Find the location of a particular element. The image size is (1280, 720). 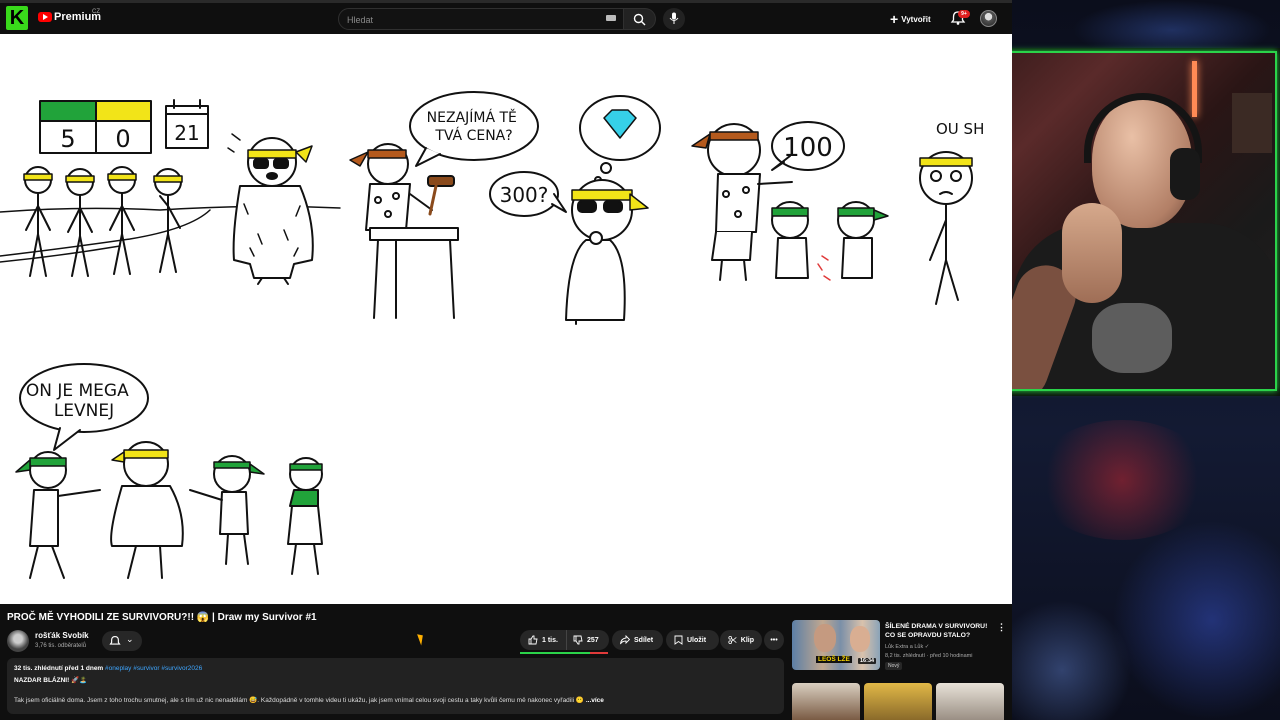

fur-coat-character is located at coordinates (270, 209).